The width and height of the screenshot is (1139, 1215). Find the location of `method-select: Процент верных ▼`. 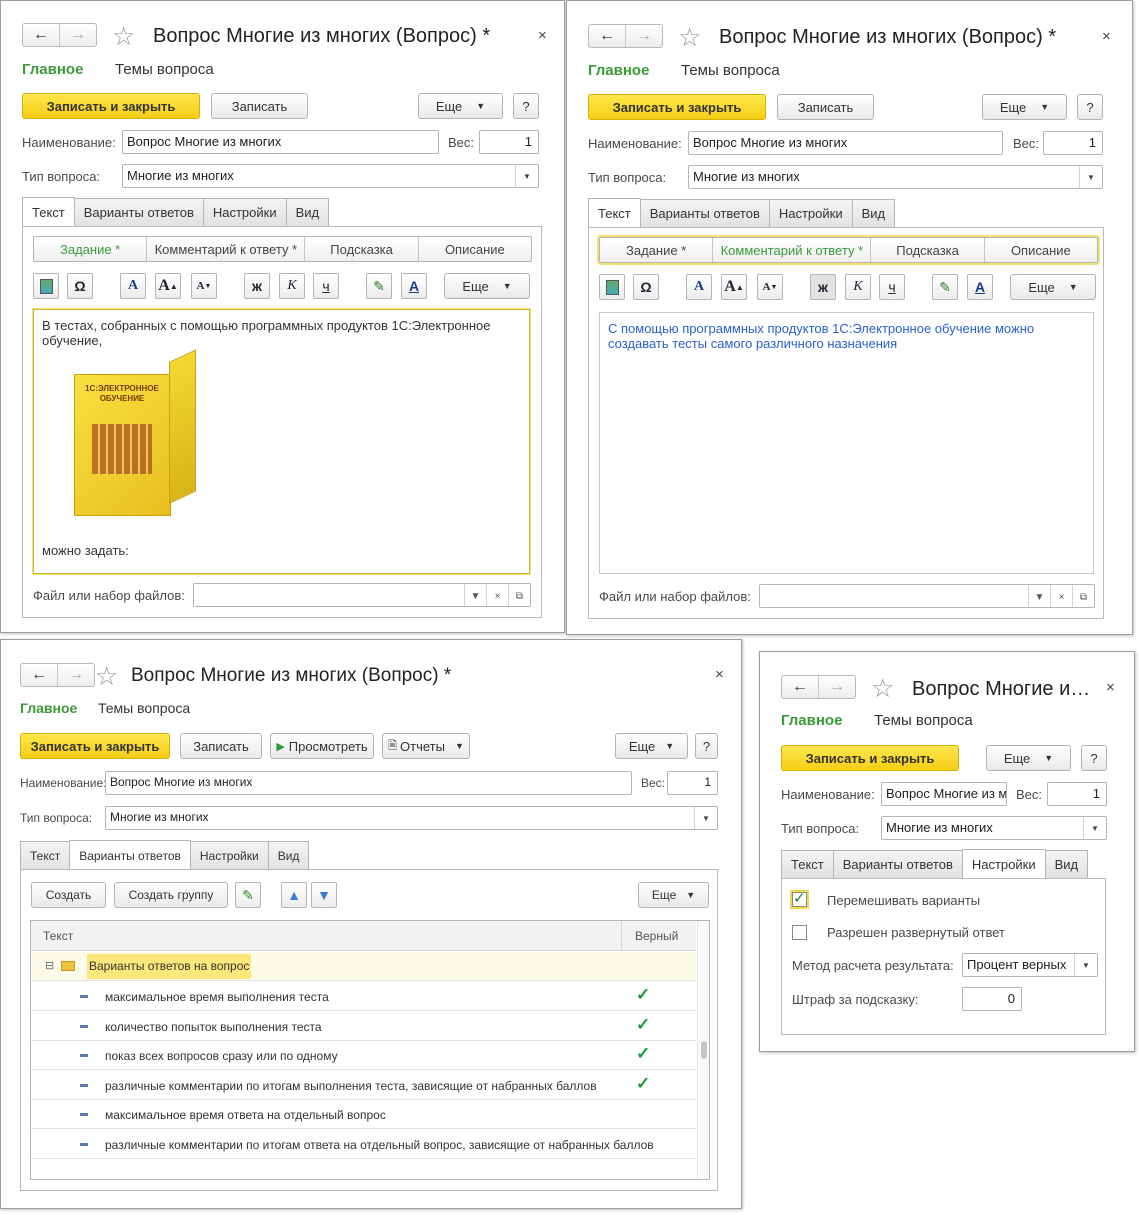

method-select: Процент верных ▼ is located at coordinates (1030, 965).